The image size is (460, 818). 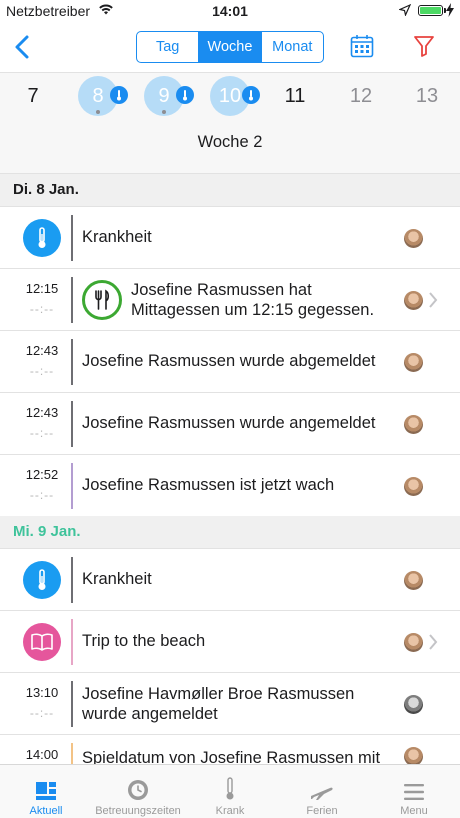 I want to click on filter-button, so click(x=424, y=46).